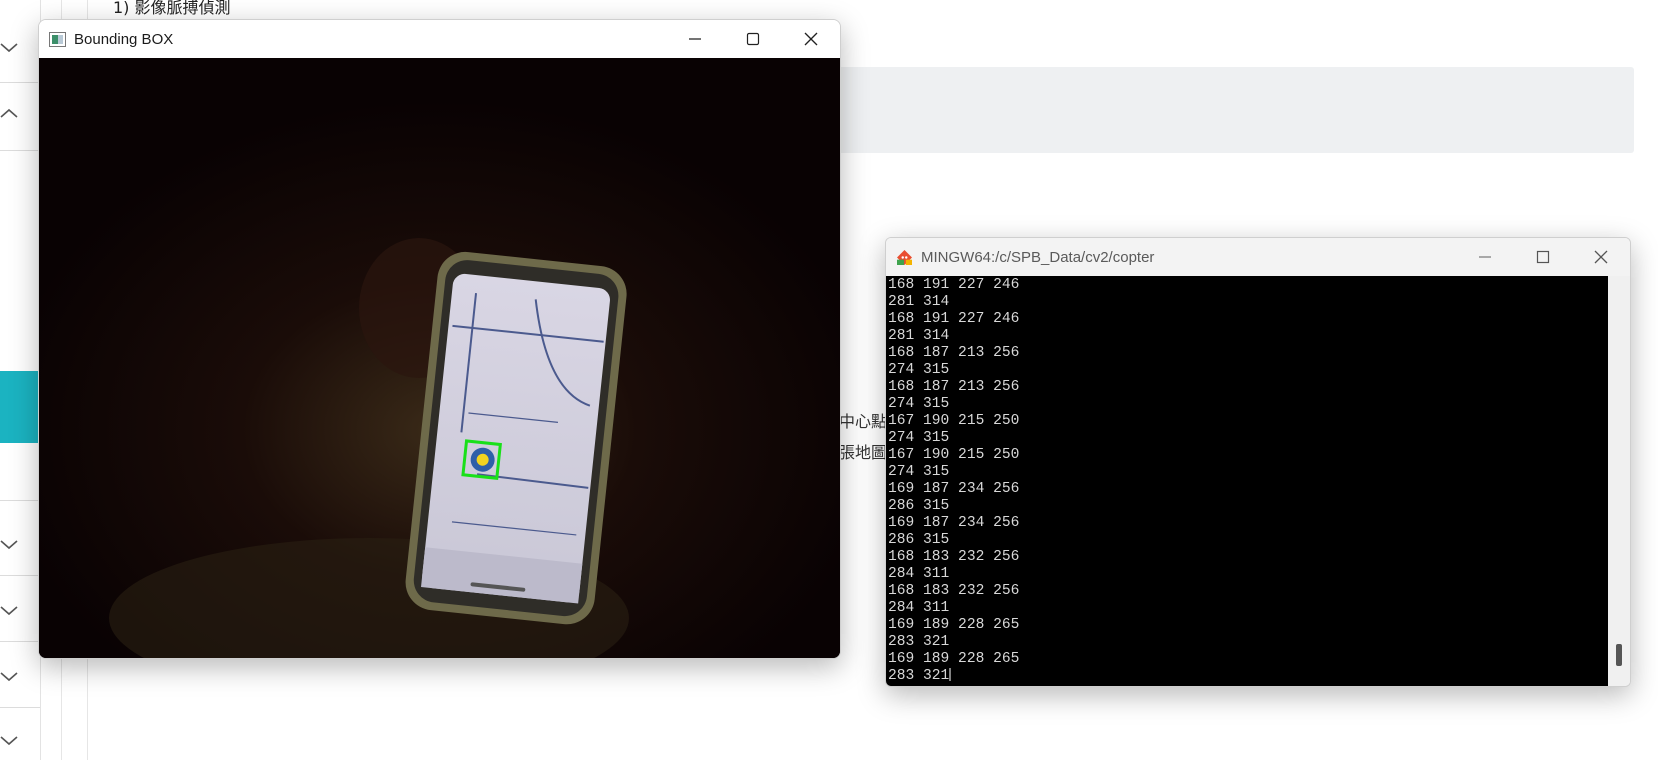 This screenshot has width=1658, height=760. What do you see at coordinates (57, 39) in the screenshot?
I see `opencv-window-icon` at bounding box center [57, 39].